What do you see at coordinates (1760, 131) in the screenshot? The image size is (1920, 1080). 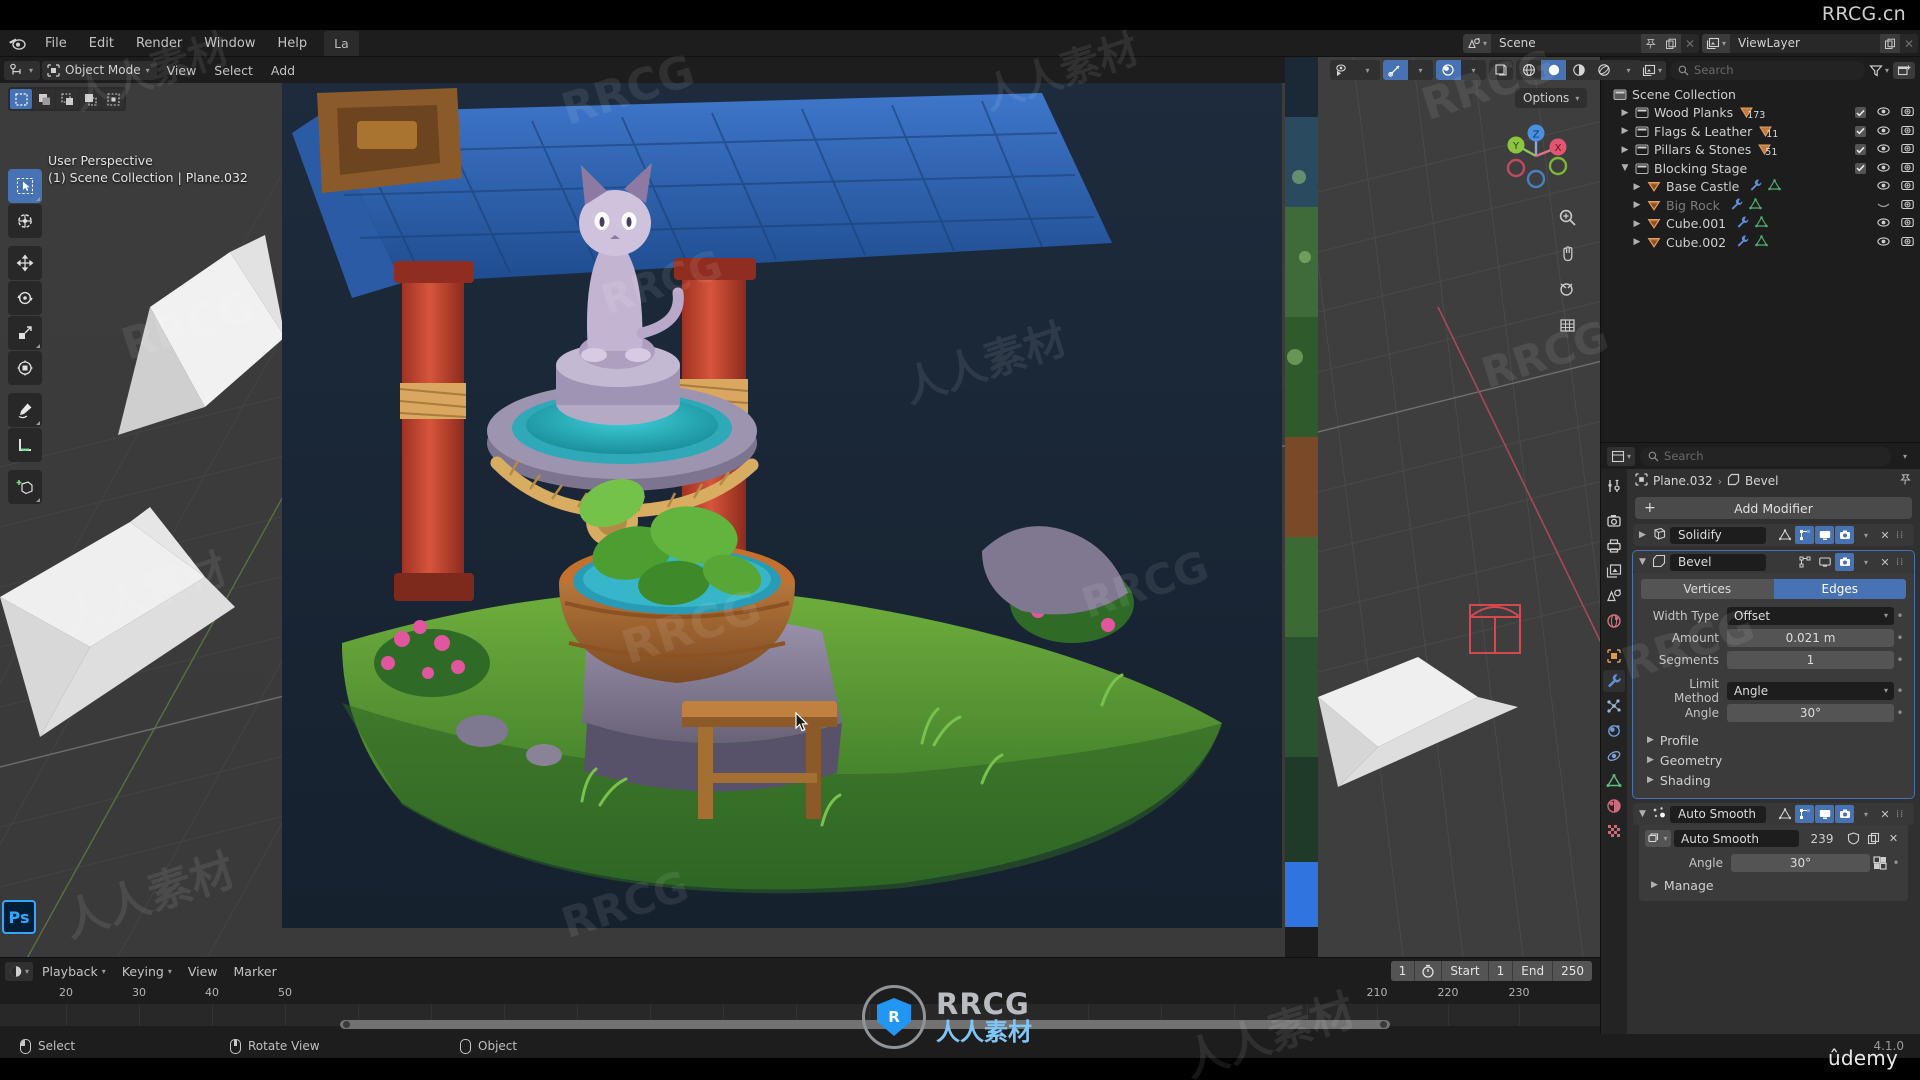 I see `outliner-row: ▶ Flags & Leather 11` at bounding box center [1760, 131].